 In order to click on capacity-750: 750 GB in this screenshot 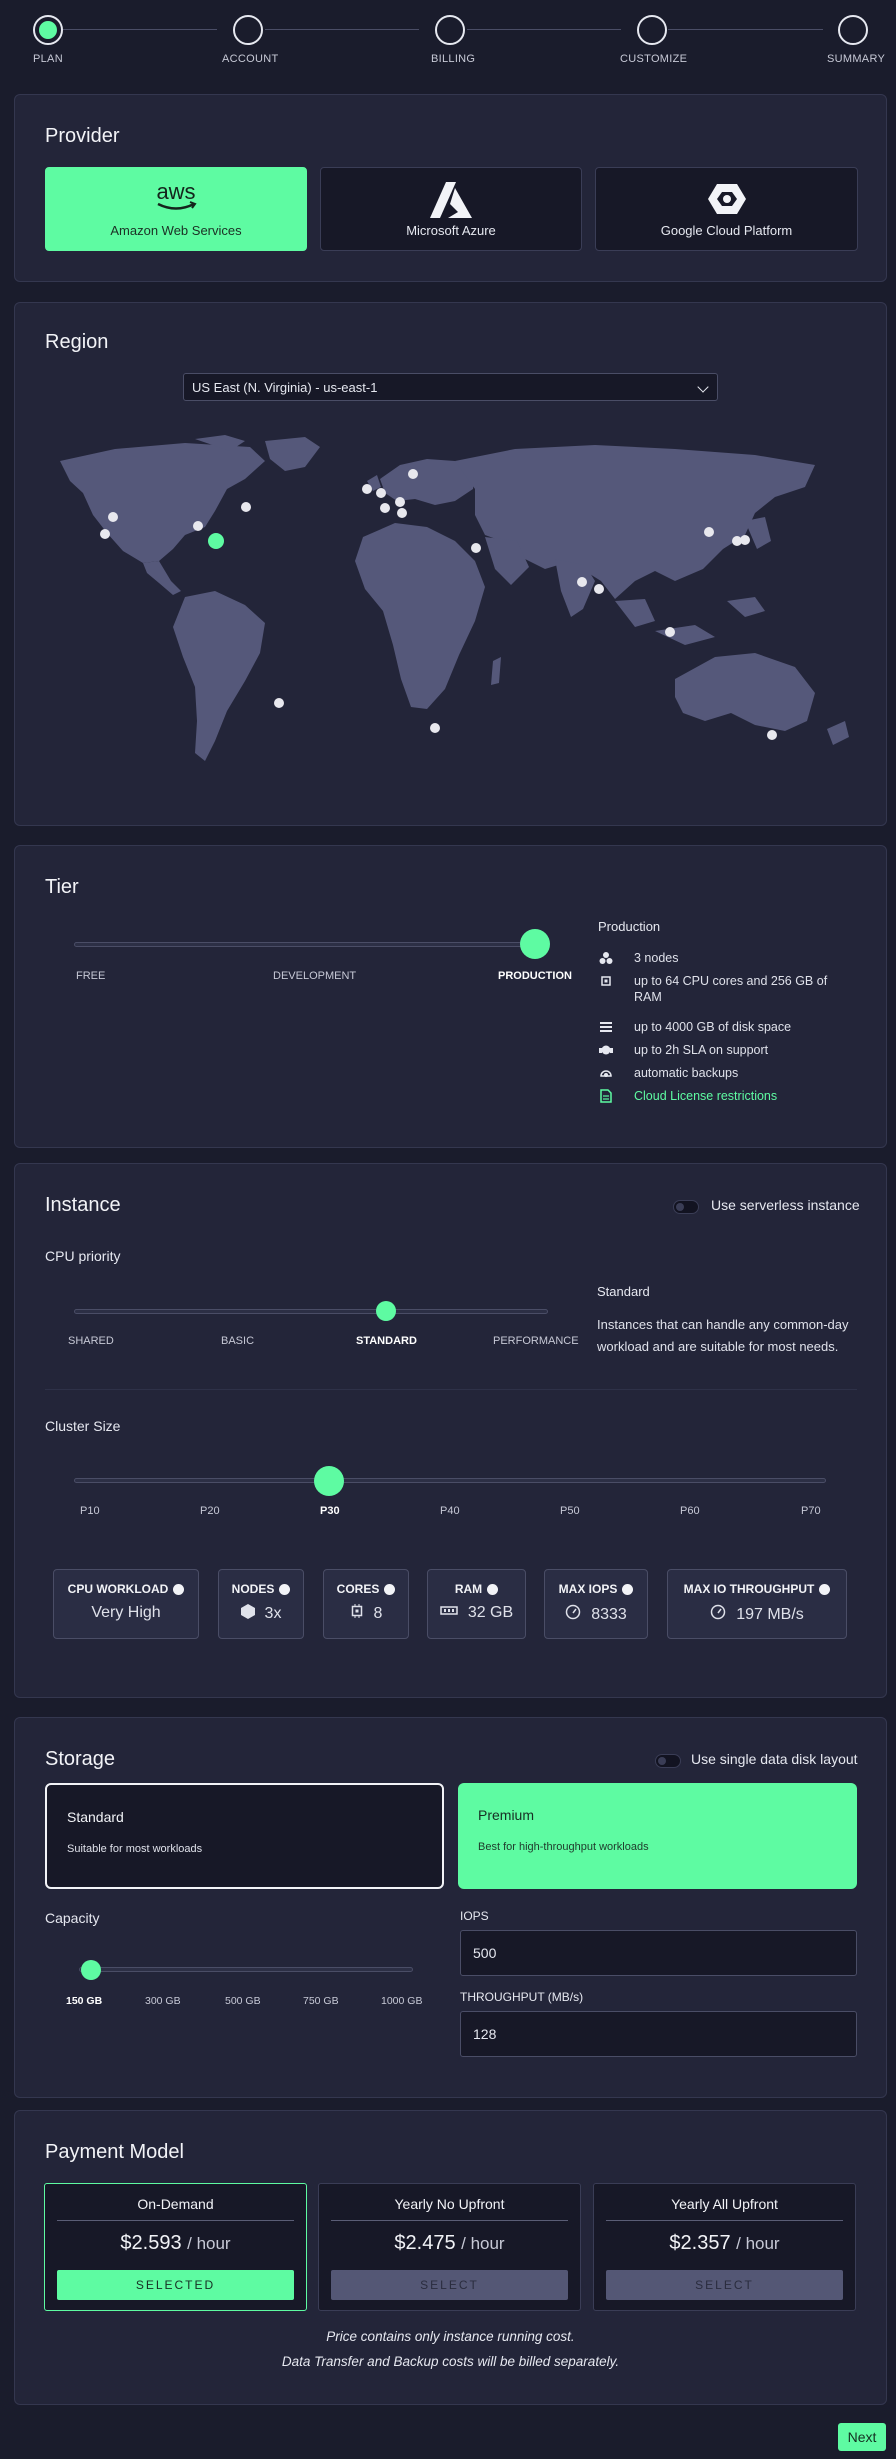, I will do `click(321, 2001)`.